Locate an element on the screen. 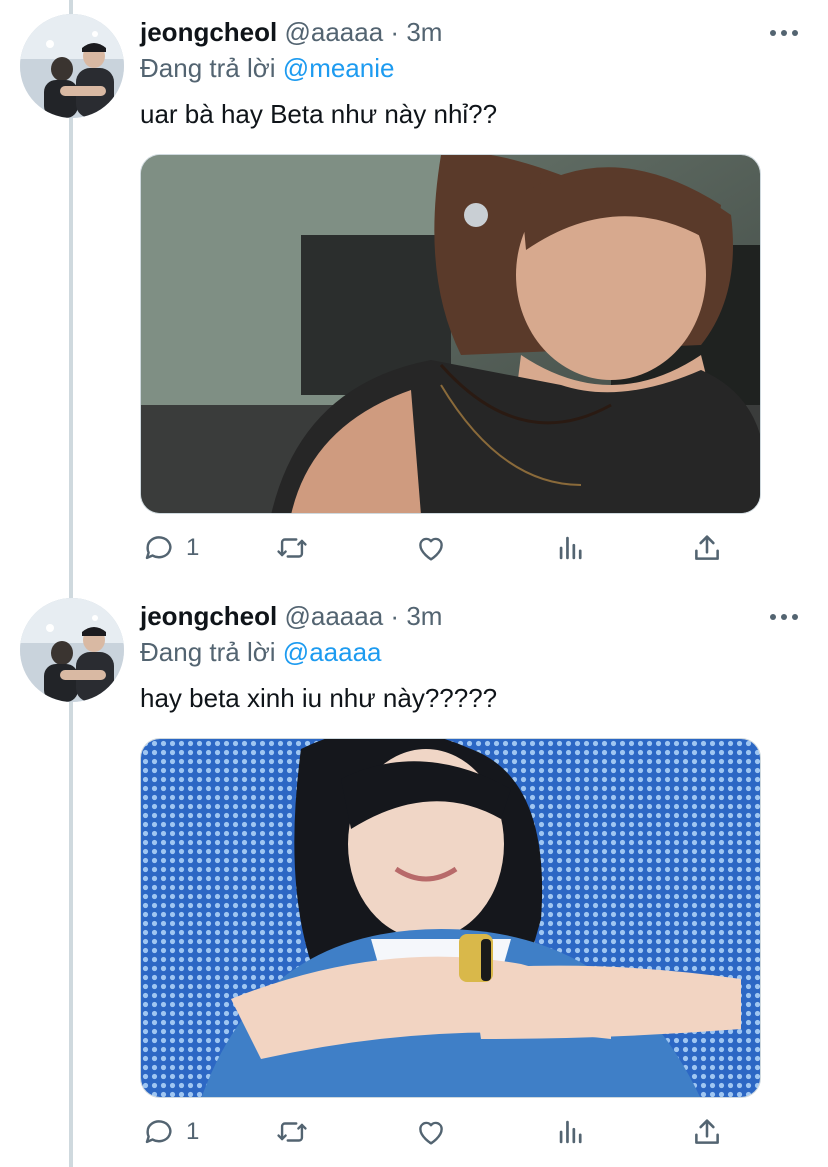 The width and height of the screenshot is (828, 1167). replying-to: Đang trả lời @aaaaa is located at coordinates (261, 652).